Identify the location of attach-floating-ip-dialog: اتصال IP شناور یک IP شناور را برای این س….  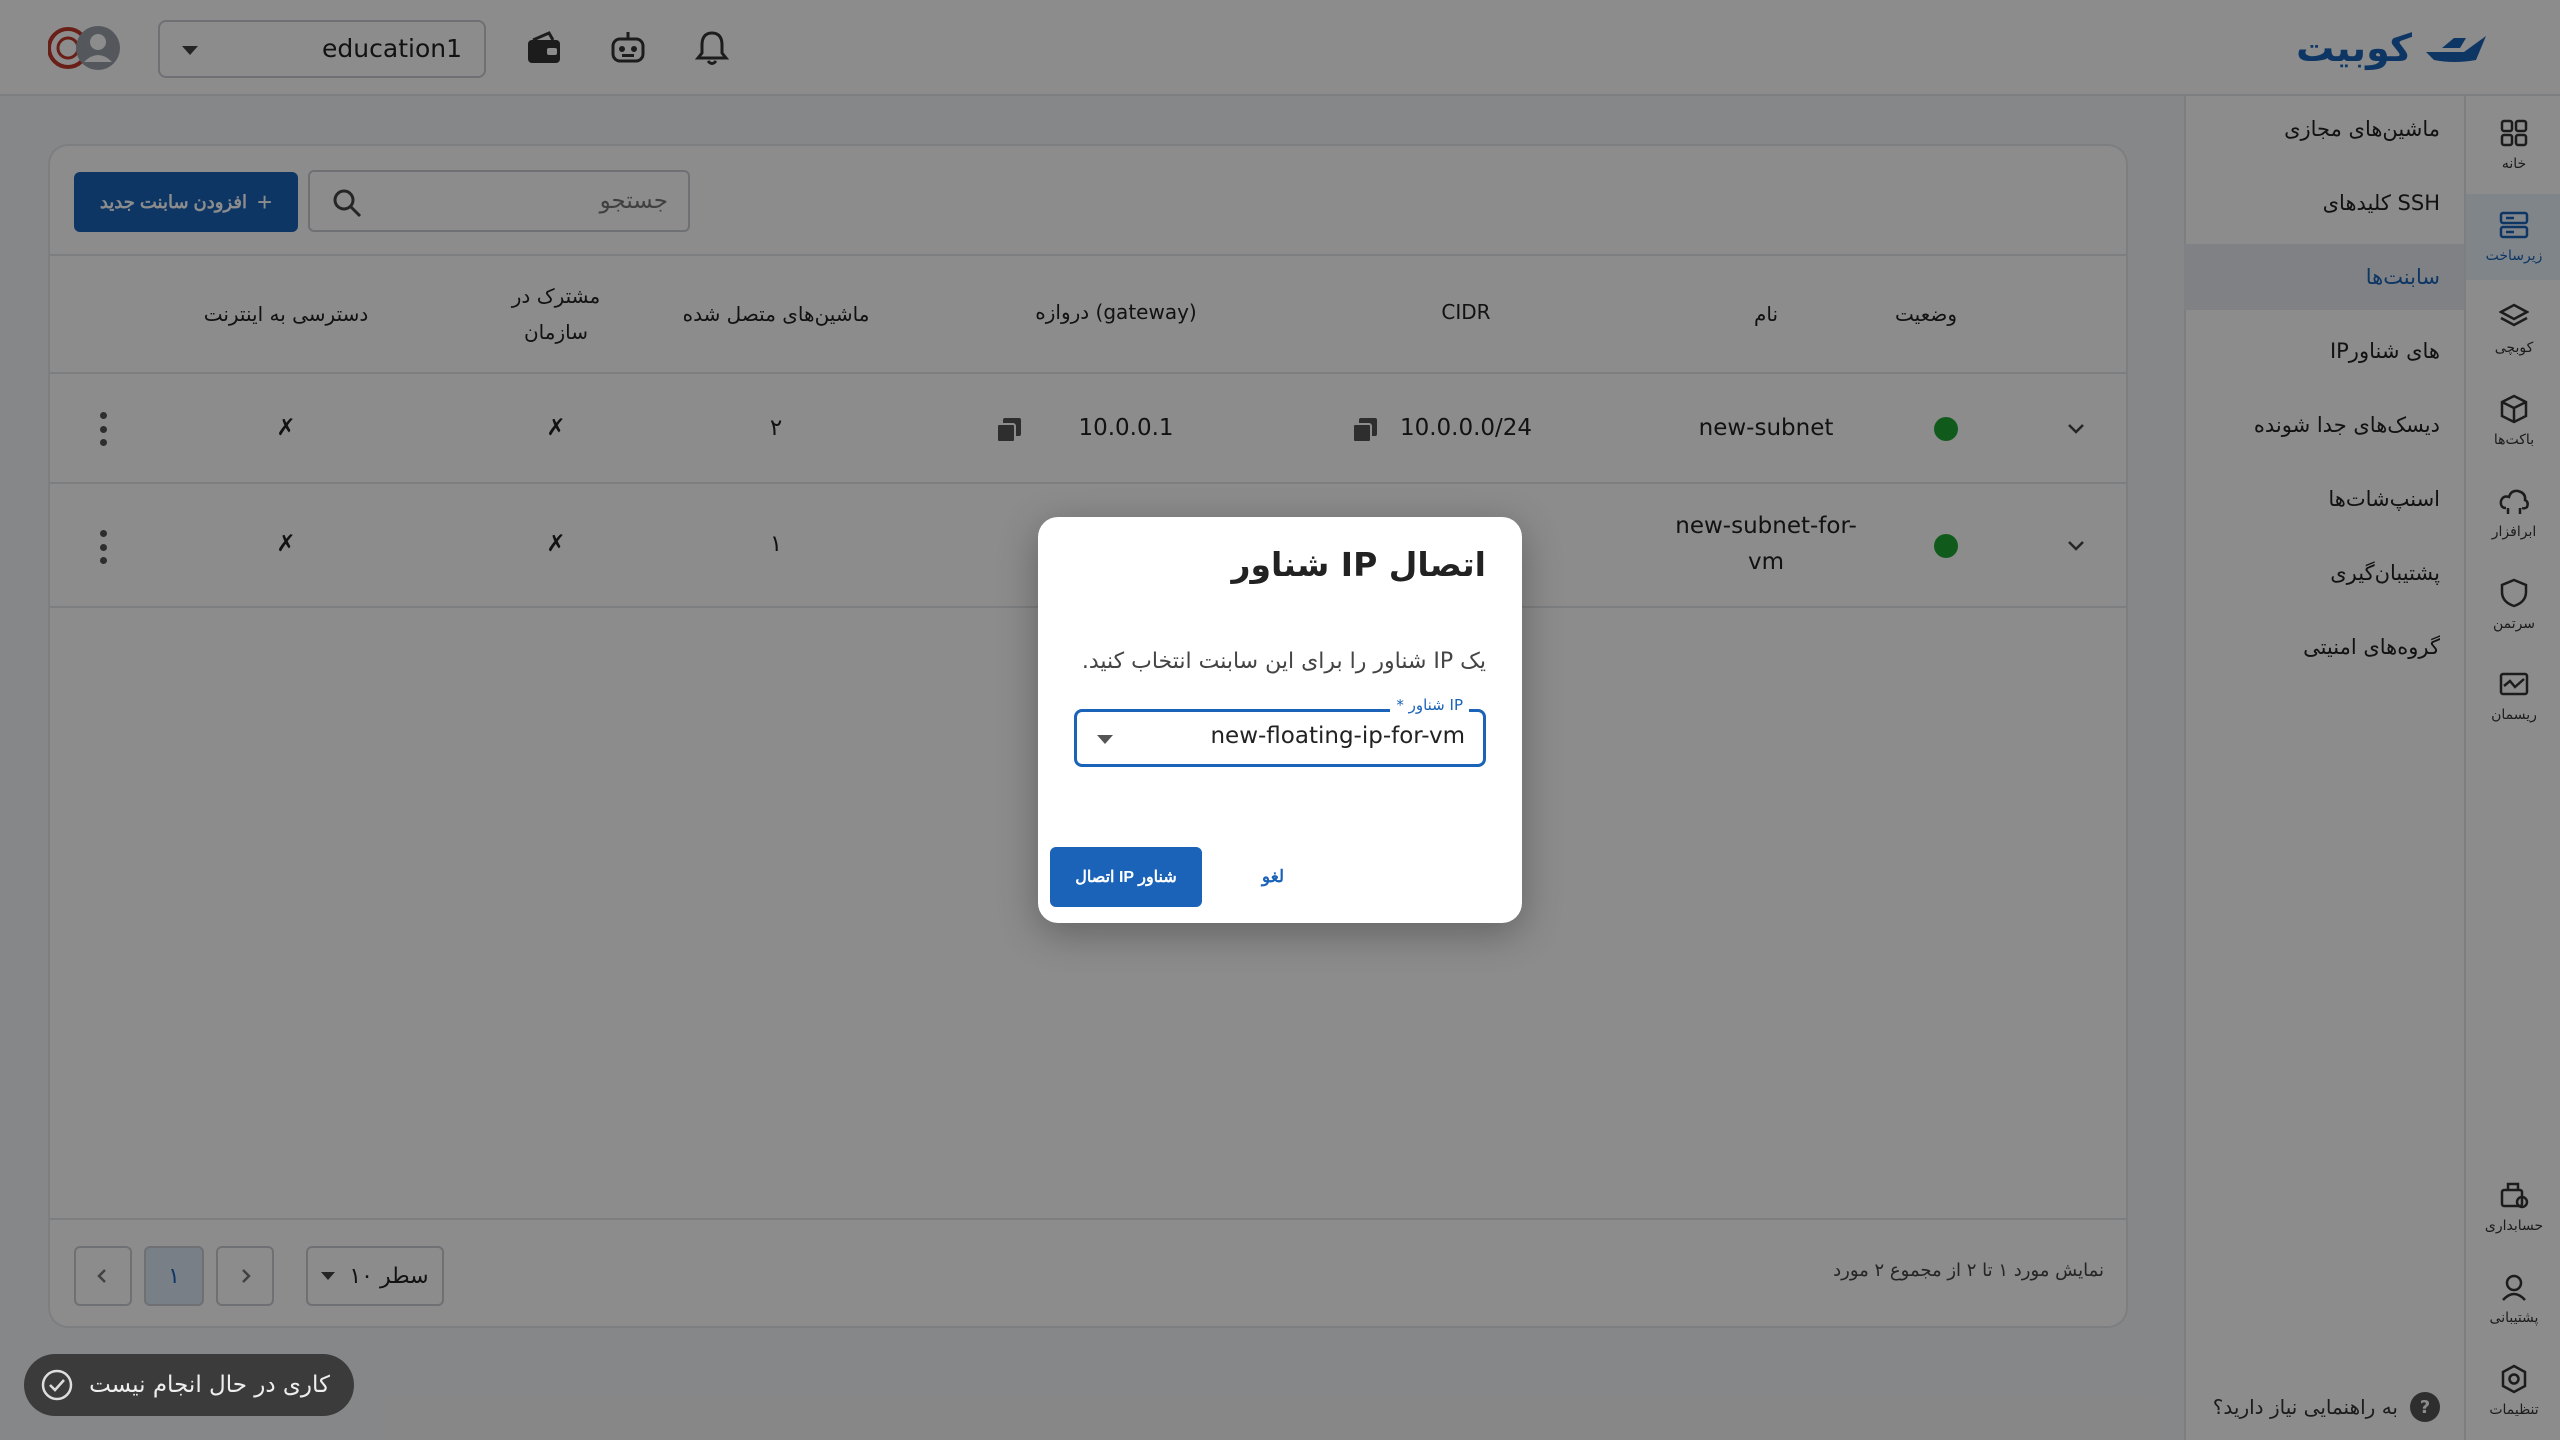
(1280, 720).